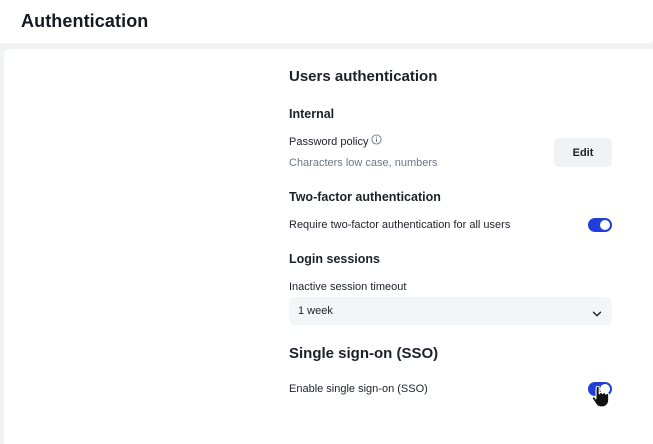 The image size is (653, 444). I want to click on two-factor-toggle, so click(600, 225).